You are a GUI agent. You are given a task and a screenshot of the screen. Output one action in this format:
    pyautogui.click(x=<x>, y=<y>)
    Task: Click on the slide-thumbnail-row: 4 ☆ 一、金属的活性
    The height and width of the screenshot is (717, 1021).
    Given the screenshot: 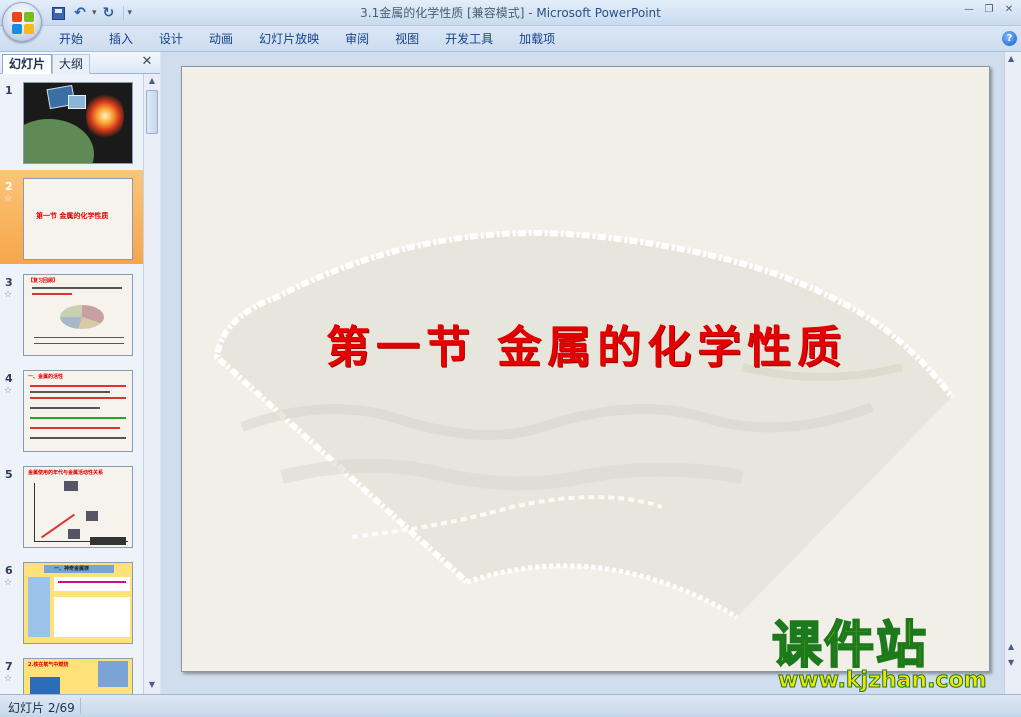 What is the action you would take?
    pyautogui.click(x=71, y=409)
    